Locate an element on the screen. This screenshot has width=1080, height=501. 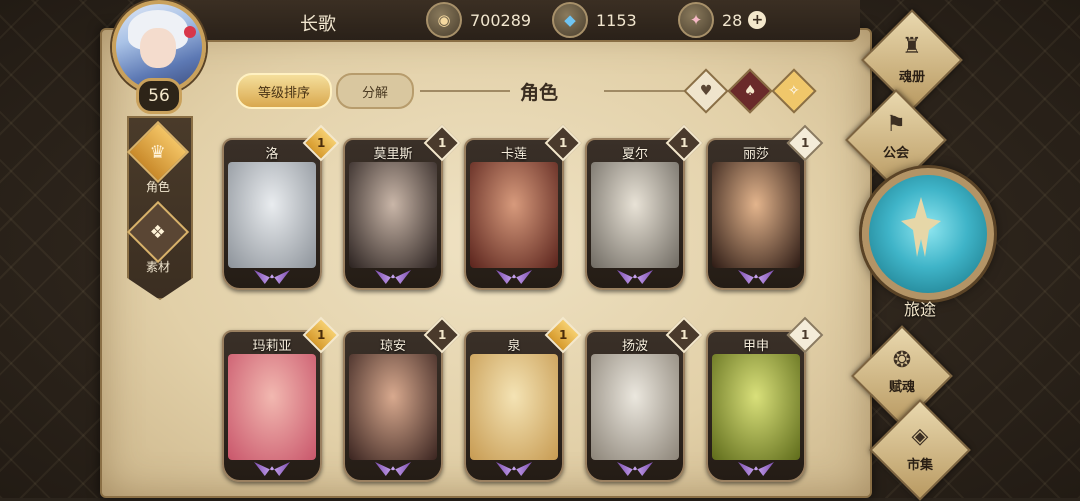
gold-coin-icon: ◉ is located at coordinates (444, 20).